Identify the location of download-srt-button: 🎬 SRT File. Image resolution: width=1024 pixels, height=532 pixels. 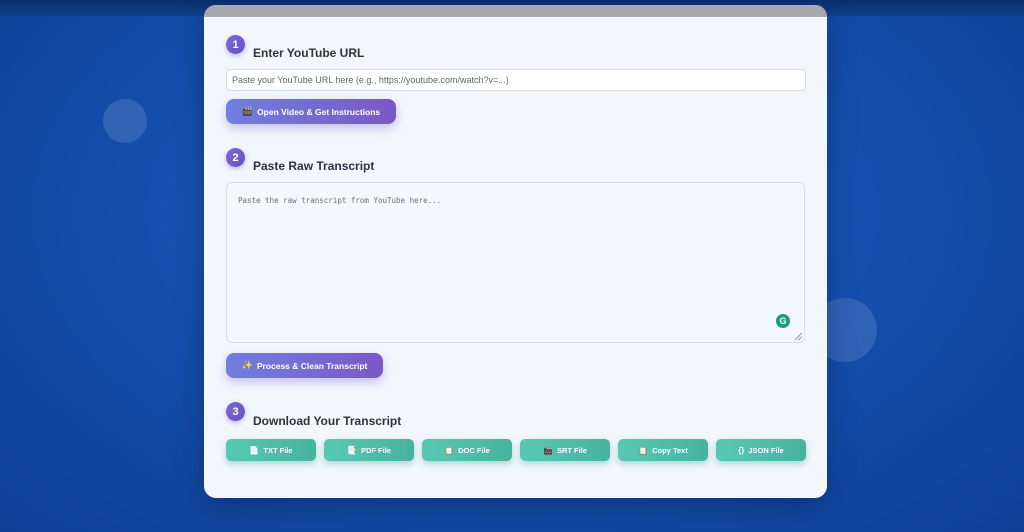
(565, 450).